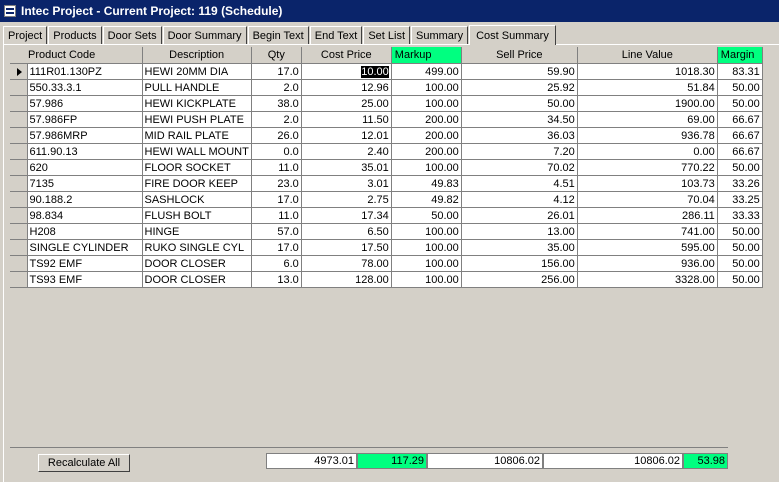 Image resolution: width=779 pixels, height=482 pixels. I want to click on col-header-cost-price: Cost Price, so click(346, 55).